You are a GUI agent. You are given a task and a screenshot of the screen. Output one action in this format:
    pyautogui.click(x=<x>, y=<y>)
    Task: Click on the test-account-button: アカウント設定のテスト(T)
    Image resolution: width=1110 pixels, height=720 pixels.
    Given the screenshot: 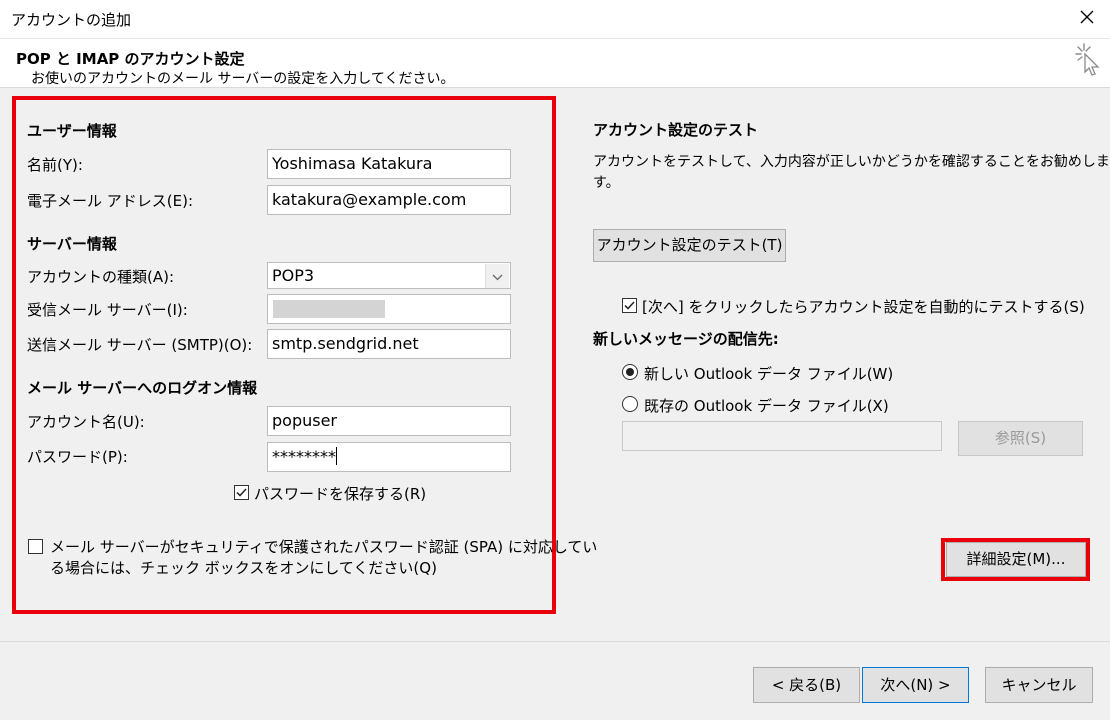 What is the action you would take?
    pyautogui.click(x=689, y=245)
    